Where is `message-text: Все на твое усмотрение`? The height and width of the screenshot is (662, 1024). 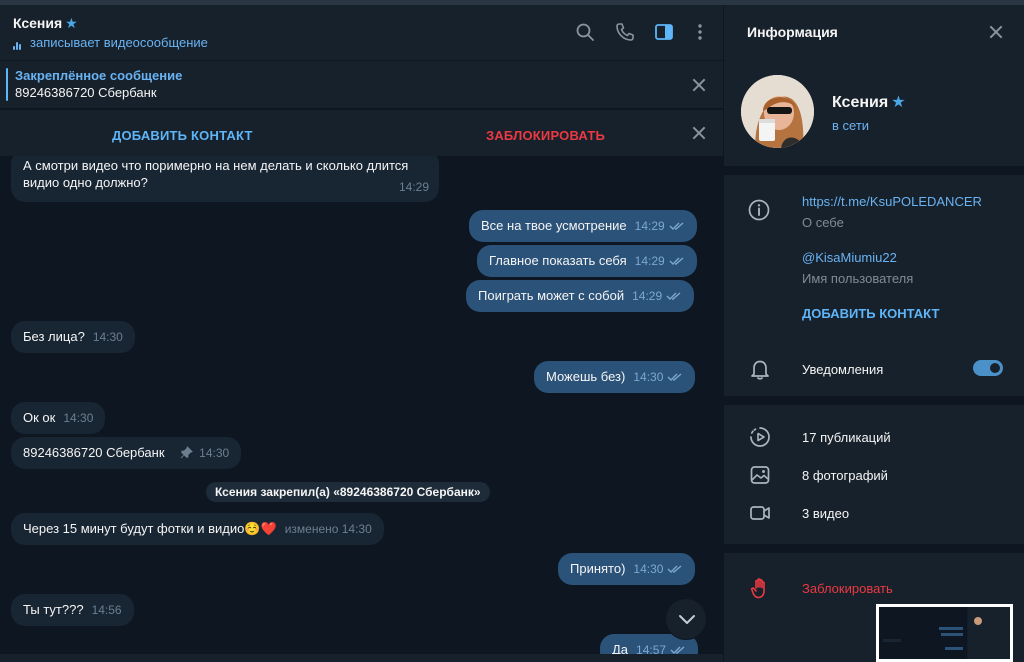
message-text: Все на твое усмотрение is located at coordinates (554, 225).